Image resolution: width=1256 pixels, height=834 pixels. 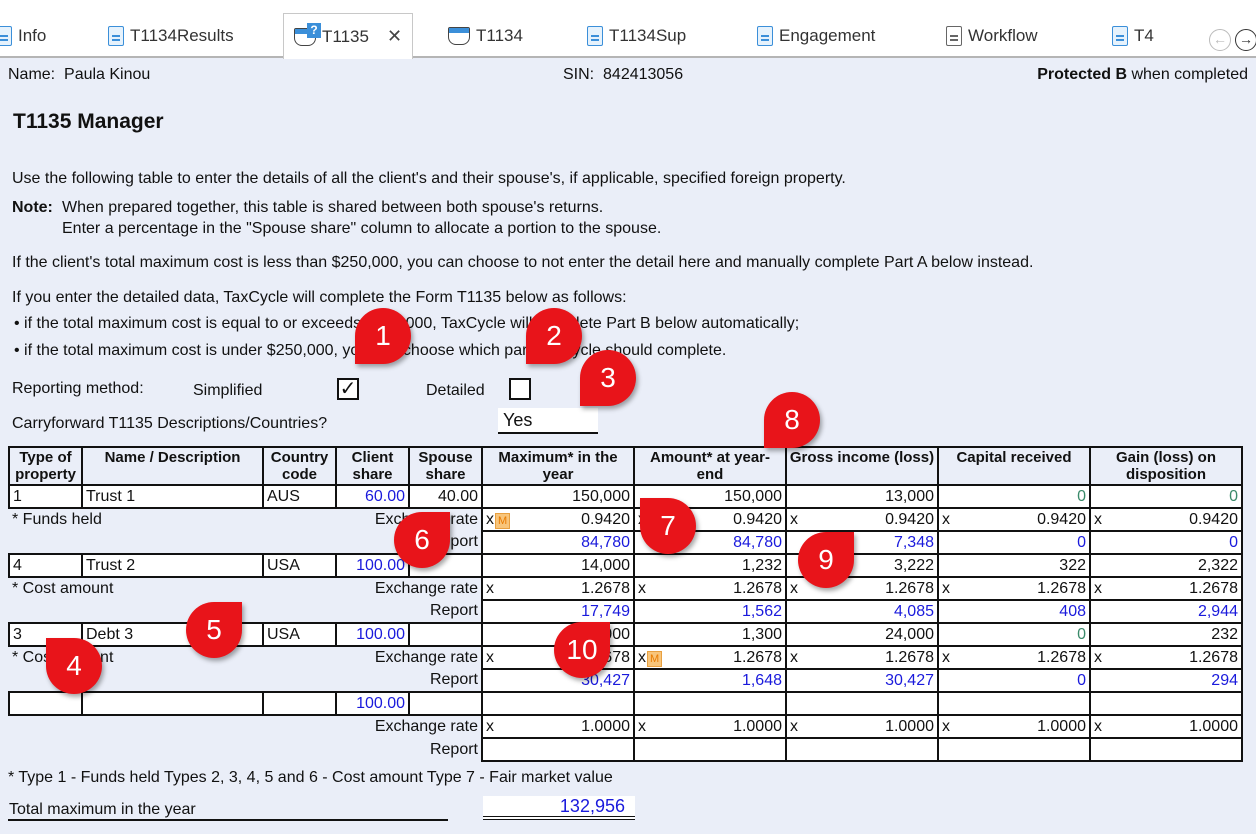 I want to click on amount-cell: 1,300, so click(x=710, y=634).